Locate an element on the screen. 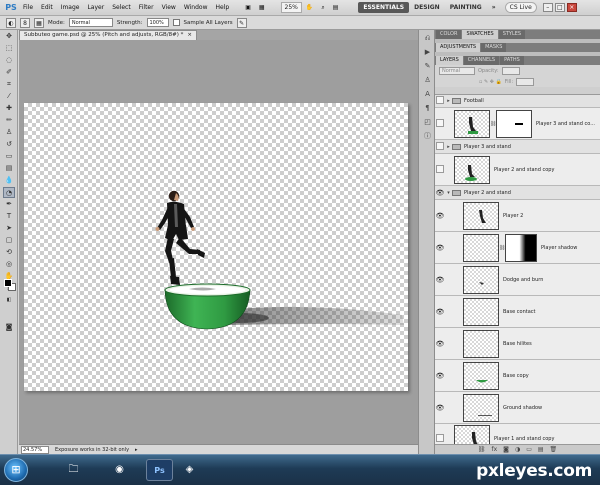  arrange-documents-icon: ▤ is located at coordinates (336, 7).